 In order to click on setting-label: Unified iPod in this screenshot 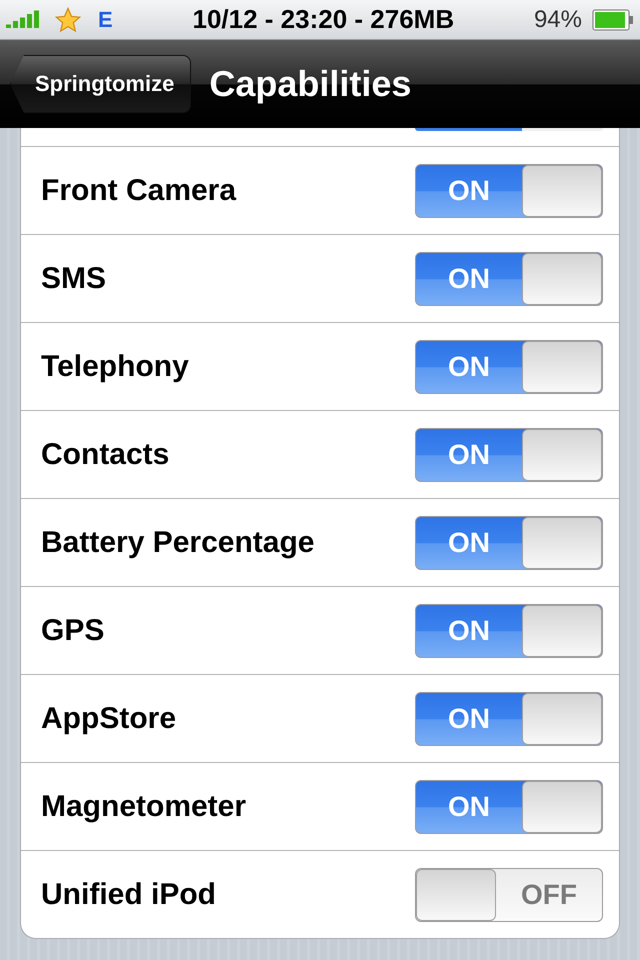, I will do `click(128, 895)`.